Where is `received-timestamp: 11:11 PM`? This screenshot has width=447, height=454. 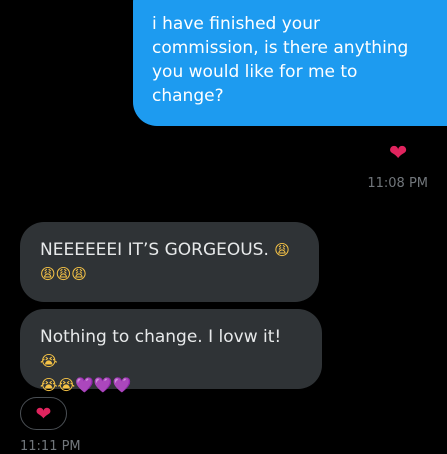 received-timestamp: 11:11 PM is located at coordinates (50, 446).